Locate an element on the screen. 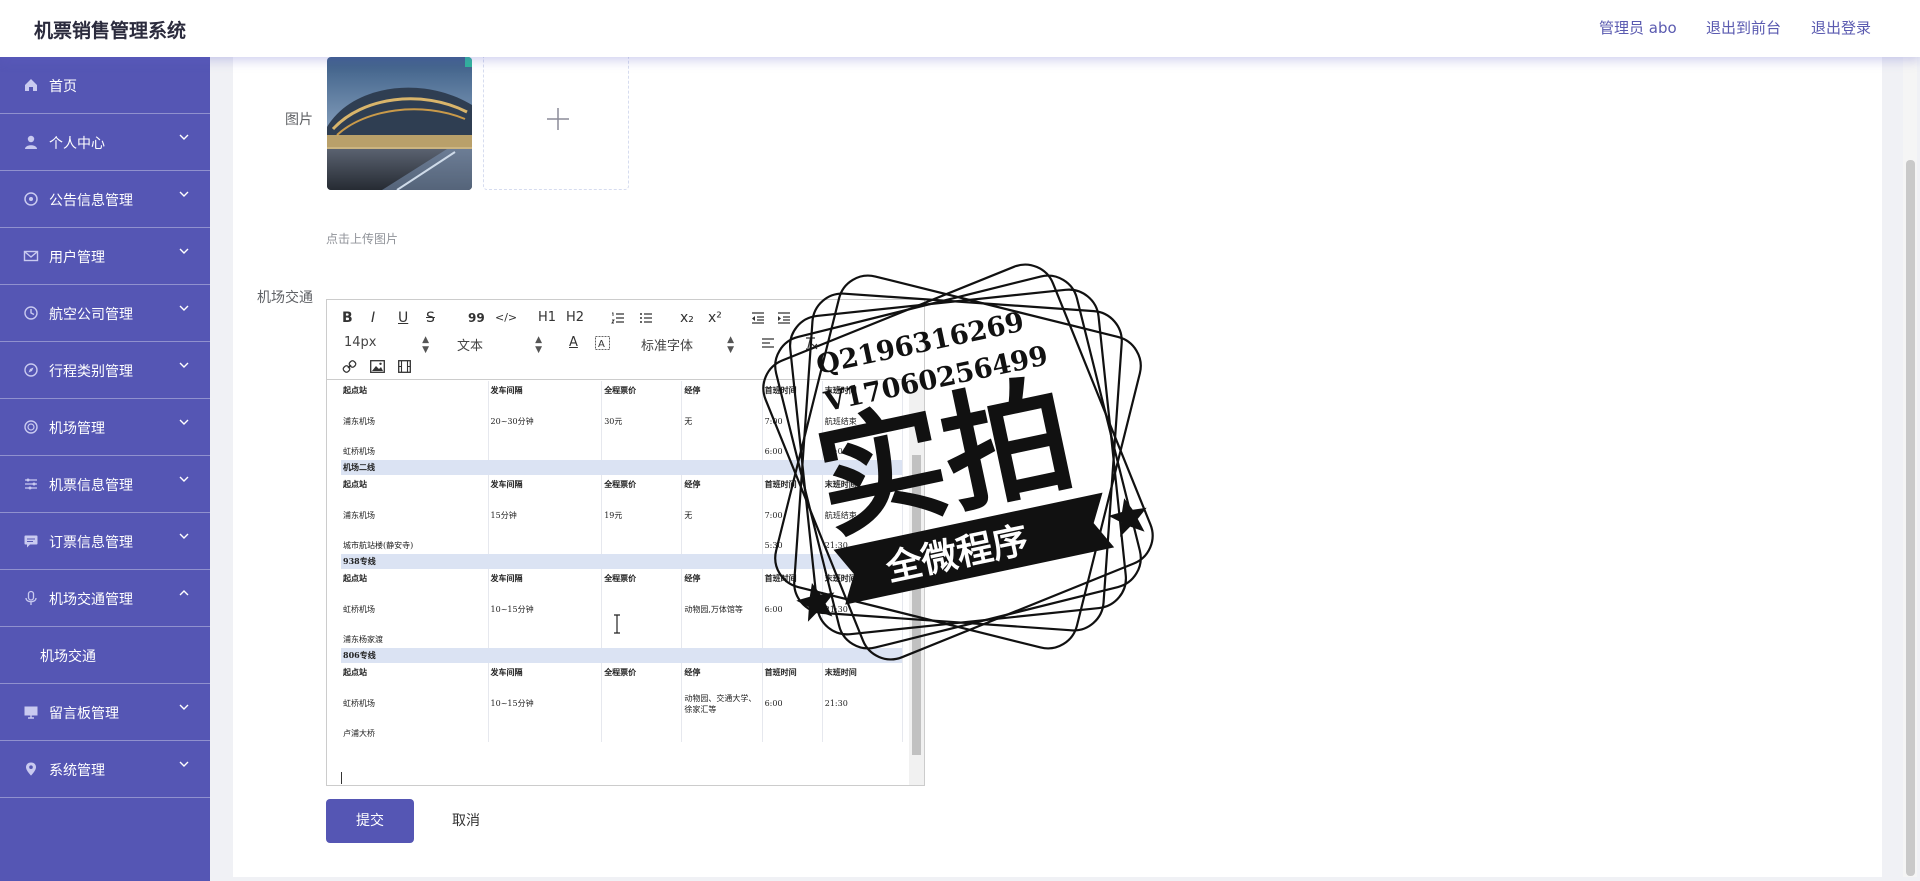  bullet-list-icon is located at coordinates (646, 318).